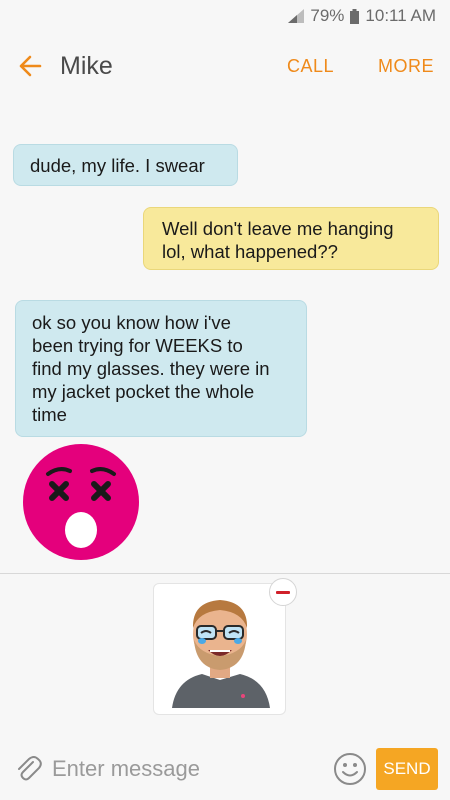 Image resolution: width=450 pixels, height=800 pixels. I want to click on message-line: time, so click(49, 414).